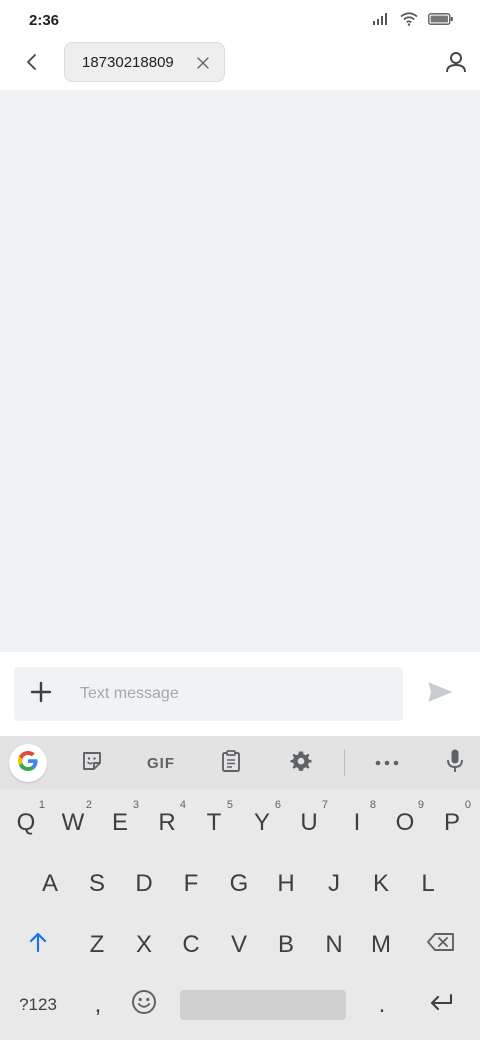 The width and height of the screenshot is (480, 1040). What do you see at coordinates (301, 763) in the screenshot?
I see `settings-button` at bounding box center [301, 763].